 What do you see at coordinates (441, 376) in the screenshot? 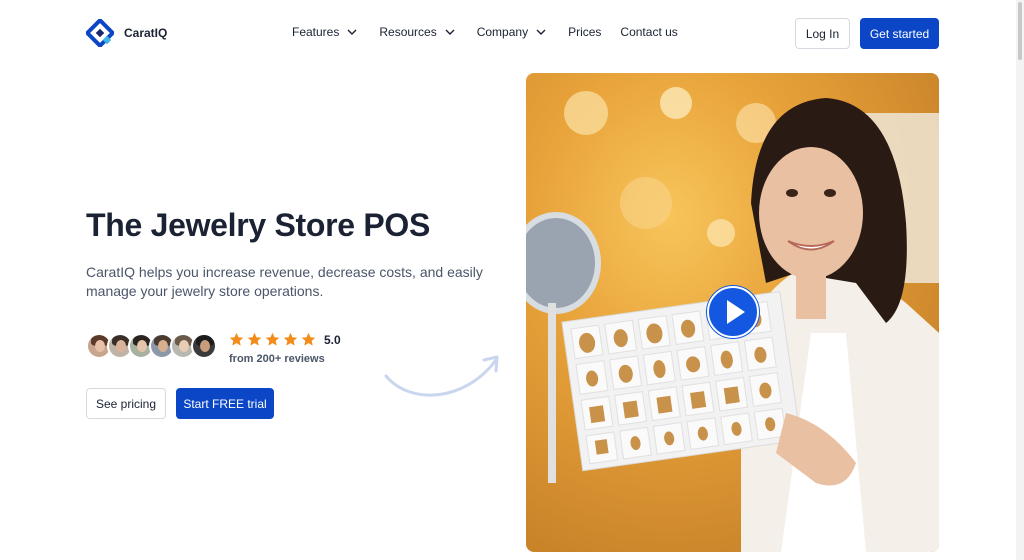
I see `curved-arrow-icon` at bounding box center [441, 376].